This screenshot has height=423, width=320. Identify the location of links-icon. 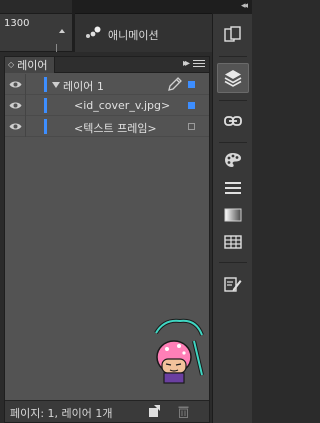
(233, 121).